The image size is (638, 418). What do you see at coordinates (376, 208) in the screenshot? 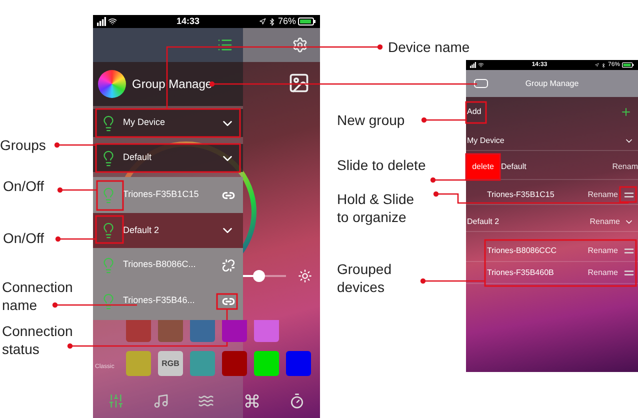
I see `callout-label: Hold & Slide to organize` at bounding box center [376, 208].